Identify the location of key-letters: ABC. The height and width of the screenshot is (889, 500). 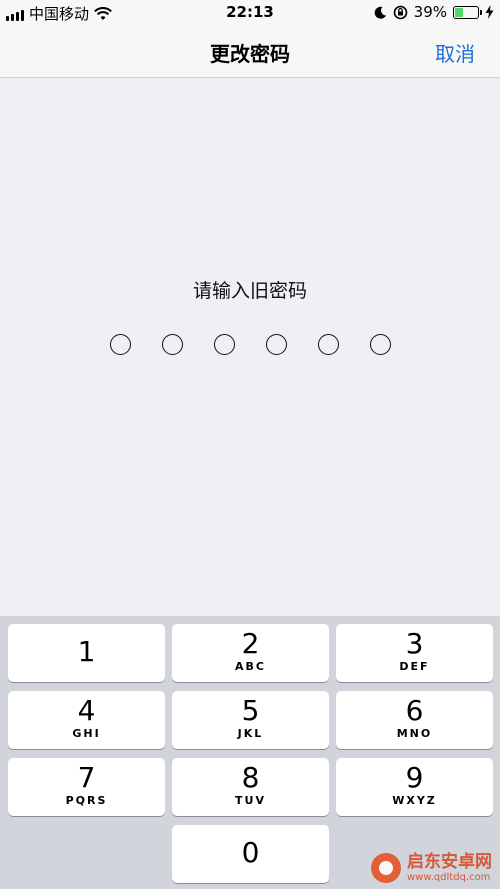
(250, 666).